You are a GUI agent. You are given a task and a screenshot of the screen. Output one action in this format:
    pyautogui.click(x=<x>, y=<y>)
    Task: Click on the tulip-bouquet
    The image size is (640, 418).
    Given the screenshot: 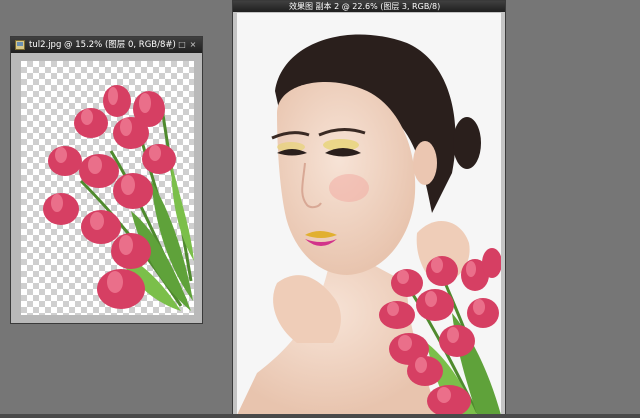 What is the action you would take?
    pyautogui.click(x=118, y=198)
    